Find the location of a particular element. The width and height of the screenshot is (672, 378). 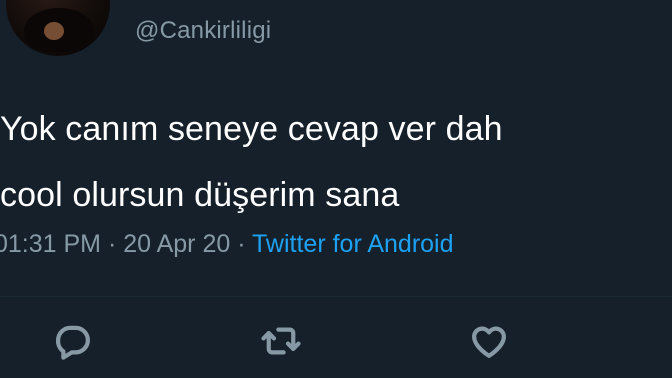

user-handle: @Cankirliligi is located at coordinates (203, 31).